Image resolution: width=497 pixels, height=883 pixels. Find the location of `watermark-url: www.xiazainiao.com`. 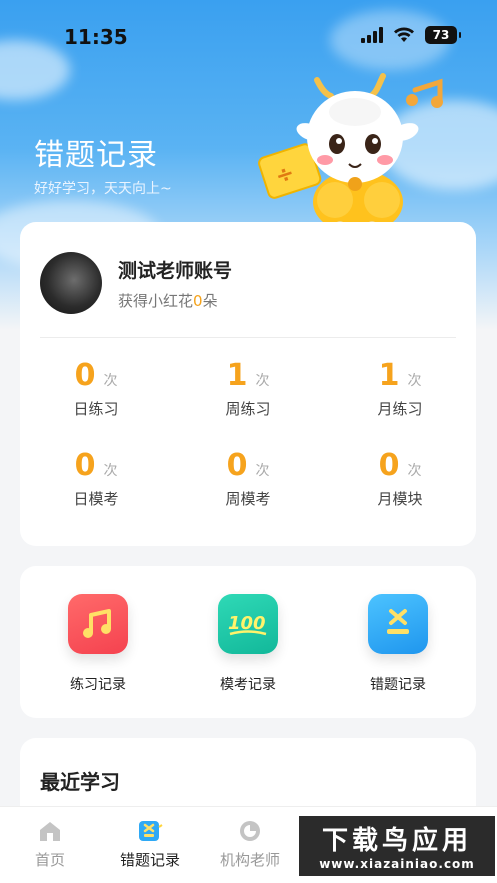

watermark-url: www.xiazainiao.com is located at coordinates (397, 864).